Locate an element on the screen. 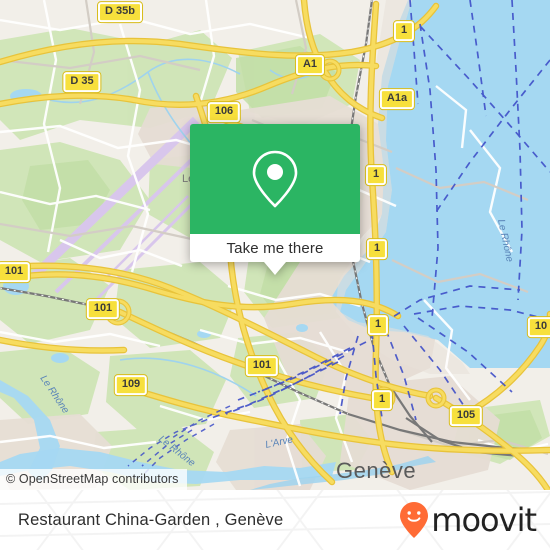  road-shield: A1a is located at coordinates (397, 99).